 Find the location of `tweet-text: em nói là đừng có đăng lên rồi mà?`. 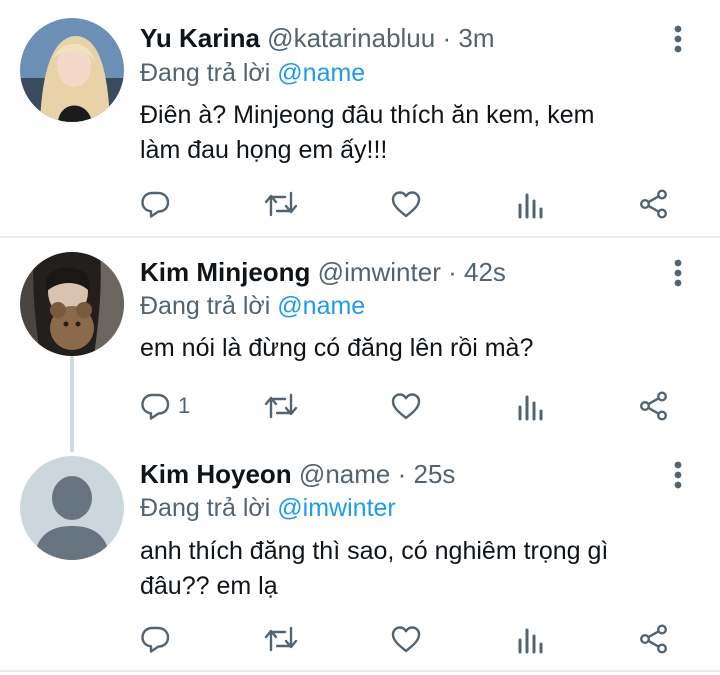

tweet-text: em nói là đừng có đăng lên rồi mà? is located at coordinates (410, 348).